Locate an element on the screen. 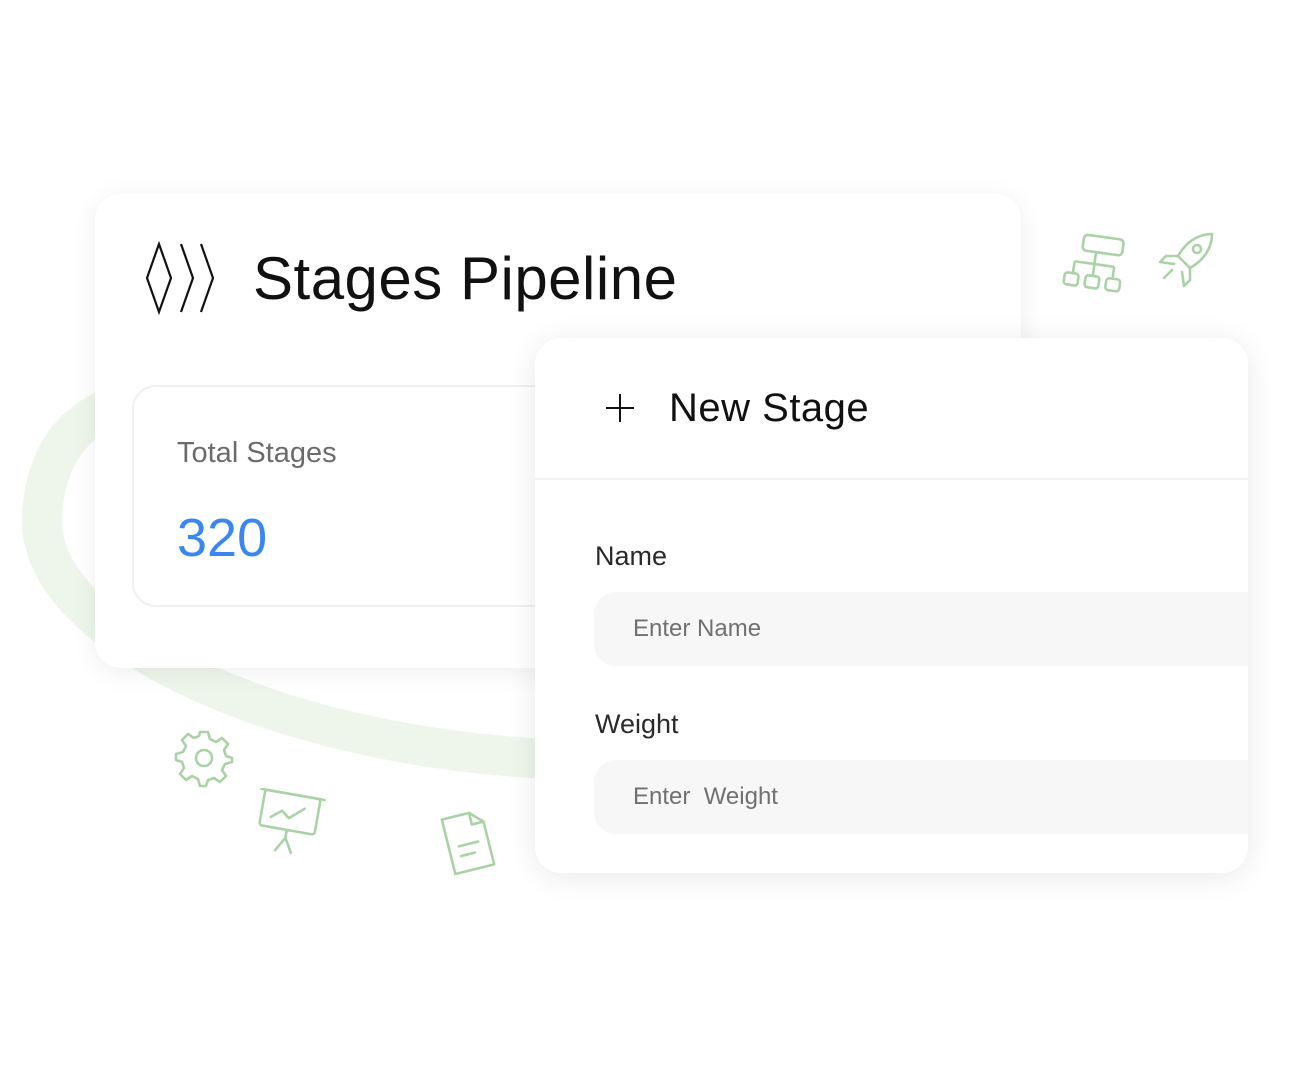 The image size is (1290, 1074). name-input is located at coordinates (921, 629).